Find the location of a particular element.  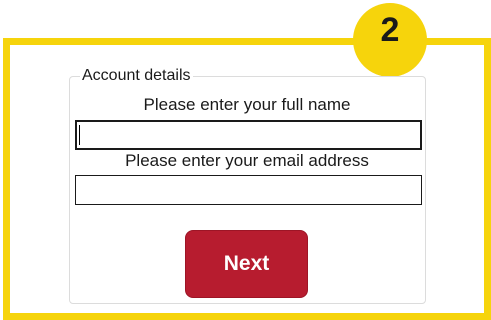

text-caret is located at coordinates (79, 135).